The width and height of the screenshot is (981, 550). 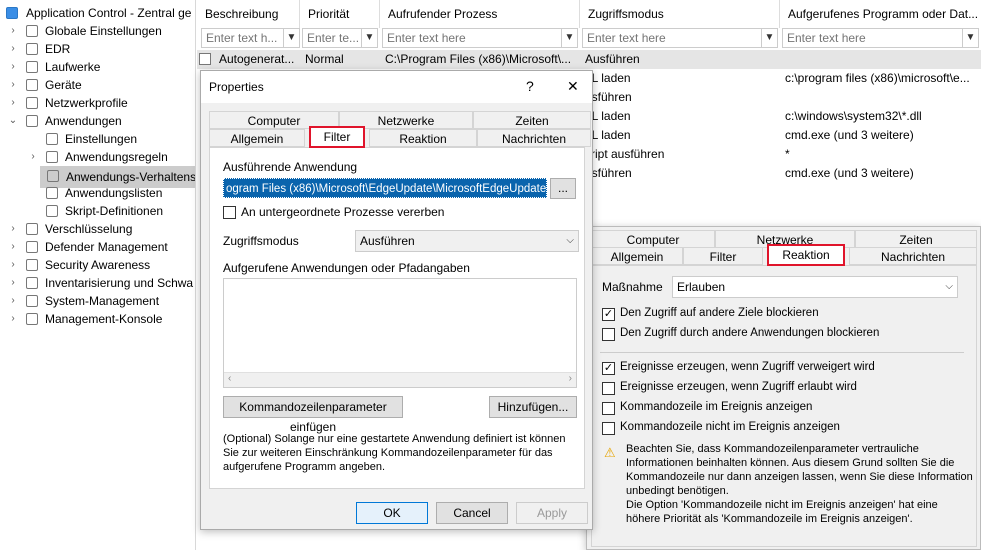 I want to click on table-cell: Normal, so click(x=324, y=59).